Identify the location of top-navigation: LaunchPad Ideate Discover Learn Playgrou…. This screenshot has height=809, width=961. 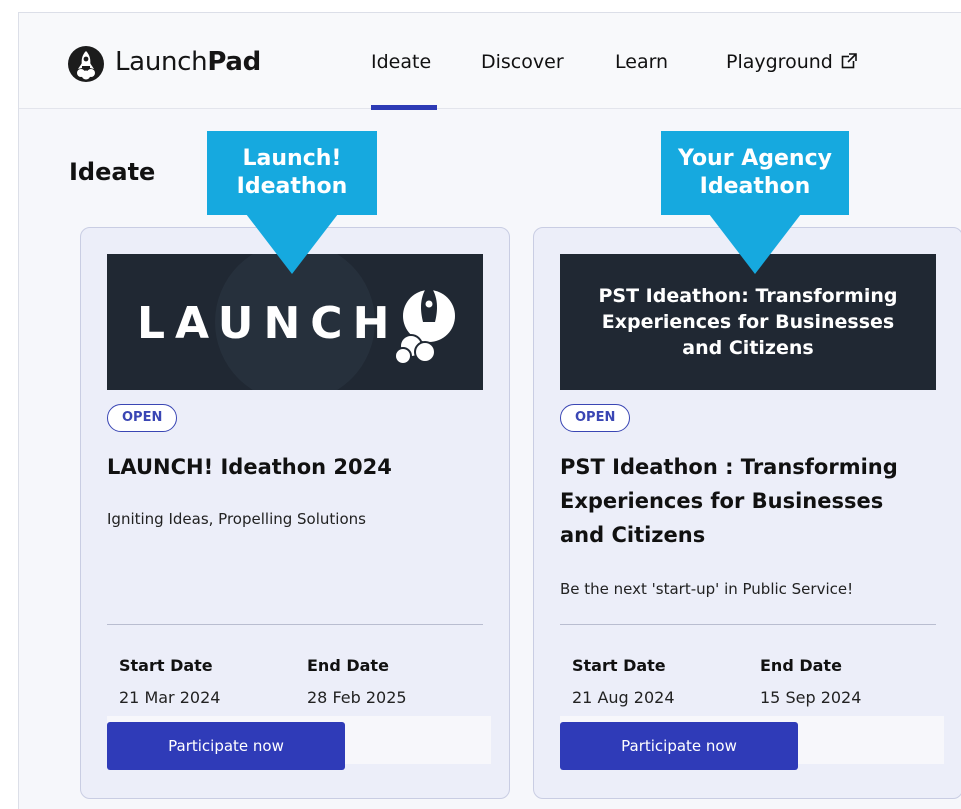
(490, 61).